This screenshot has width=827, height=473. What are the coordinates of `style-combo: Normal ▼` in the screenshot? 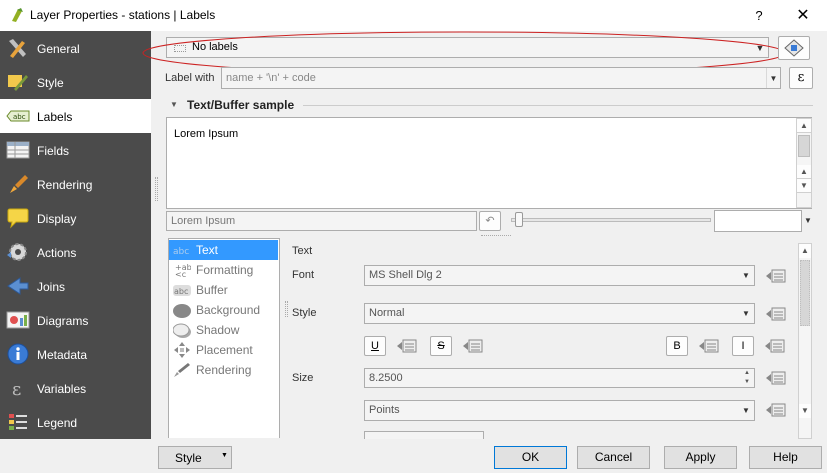 It's located at (559, 313).